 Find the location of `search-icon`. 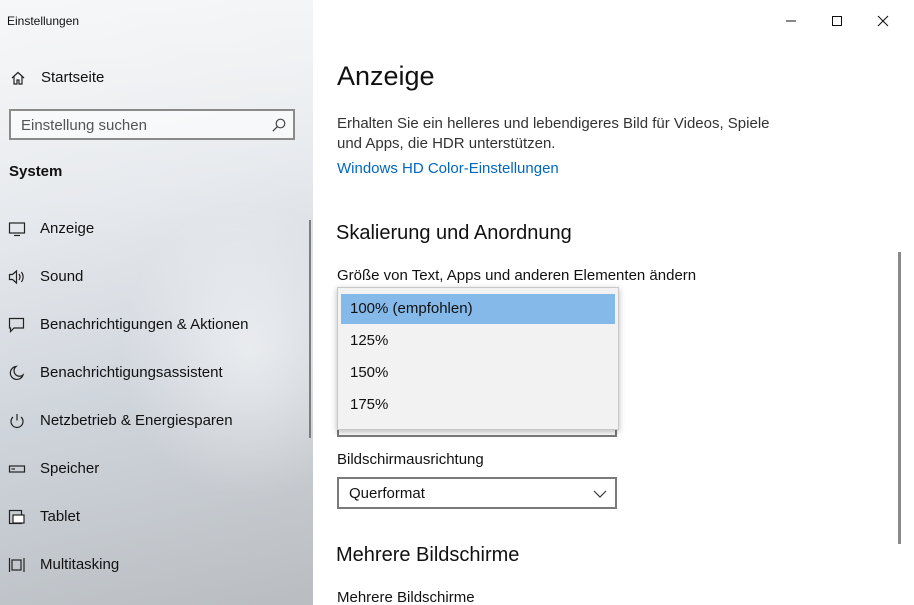

search-icon is located at coordinates (279, 125).